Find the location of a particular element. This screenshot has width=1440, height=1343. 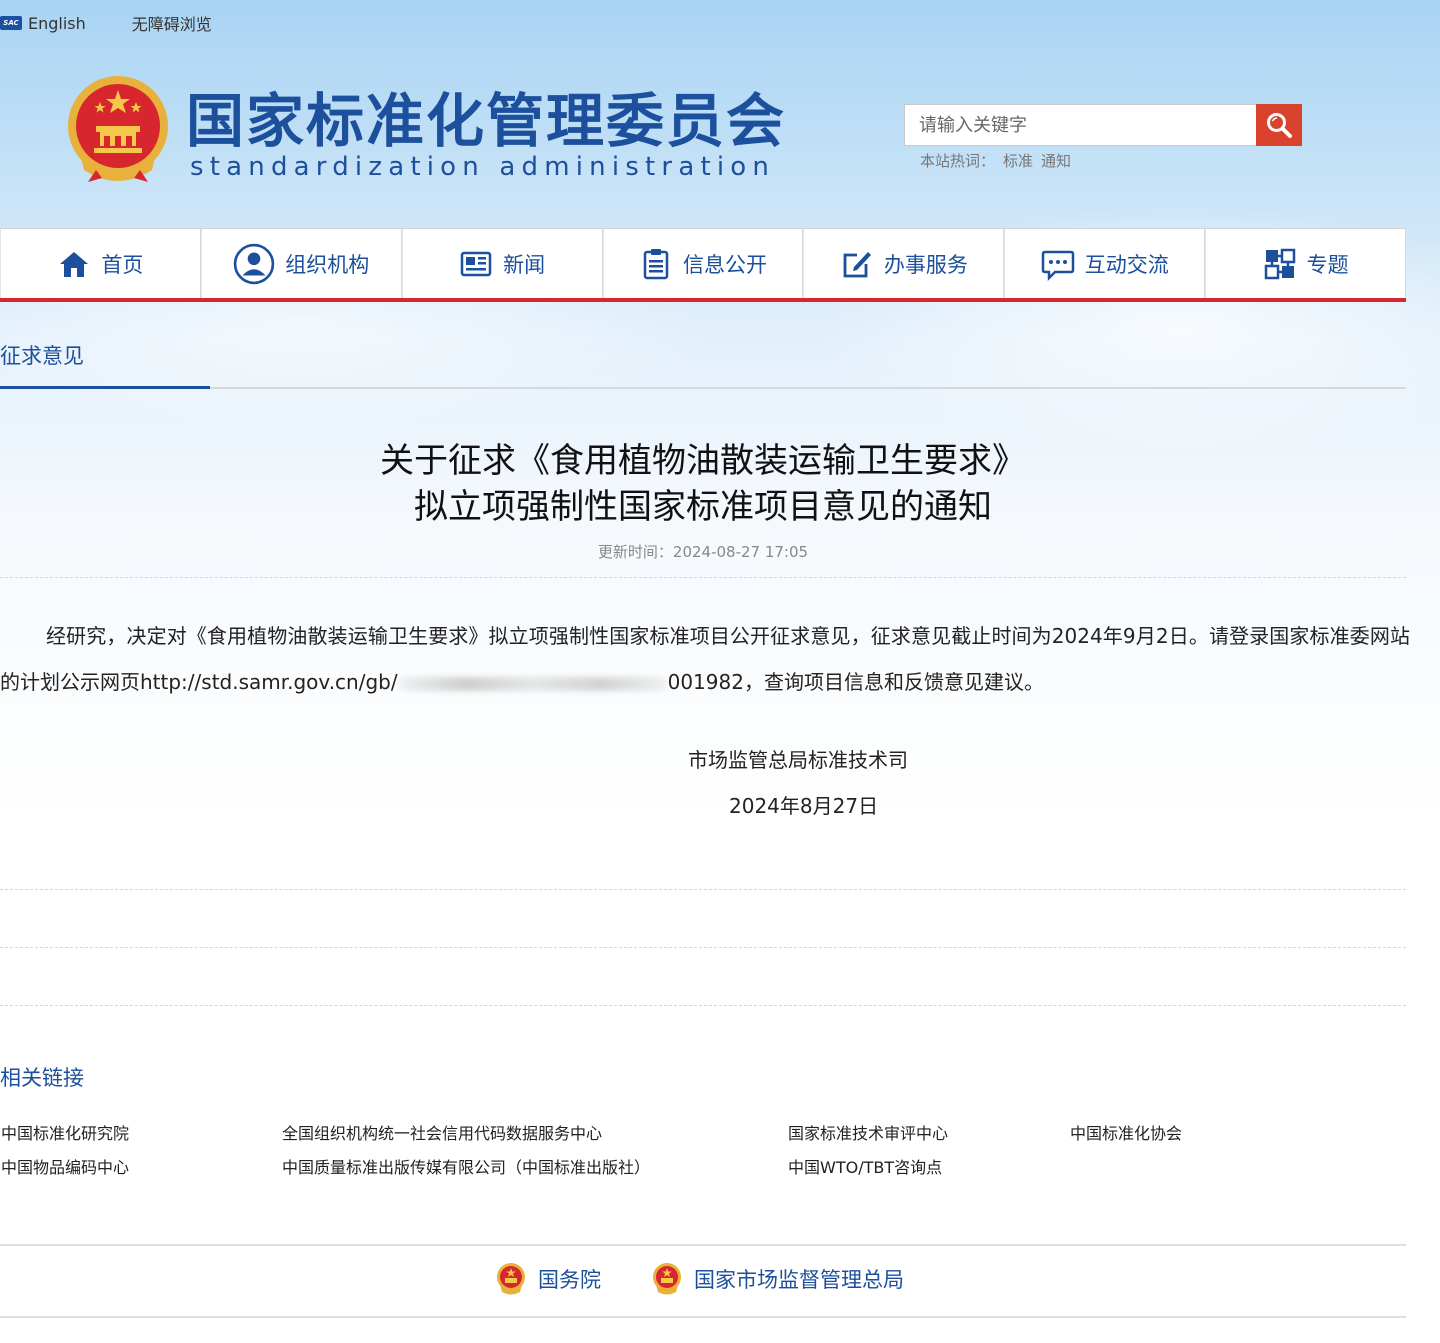

nav-item-interaction: 互动交流 is located at coordinates (1105, 263).